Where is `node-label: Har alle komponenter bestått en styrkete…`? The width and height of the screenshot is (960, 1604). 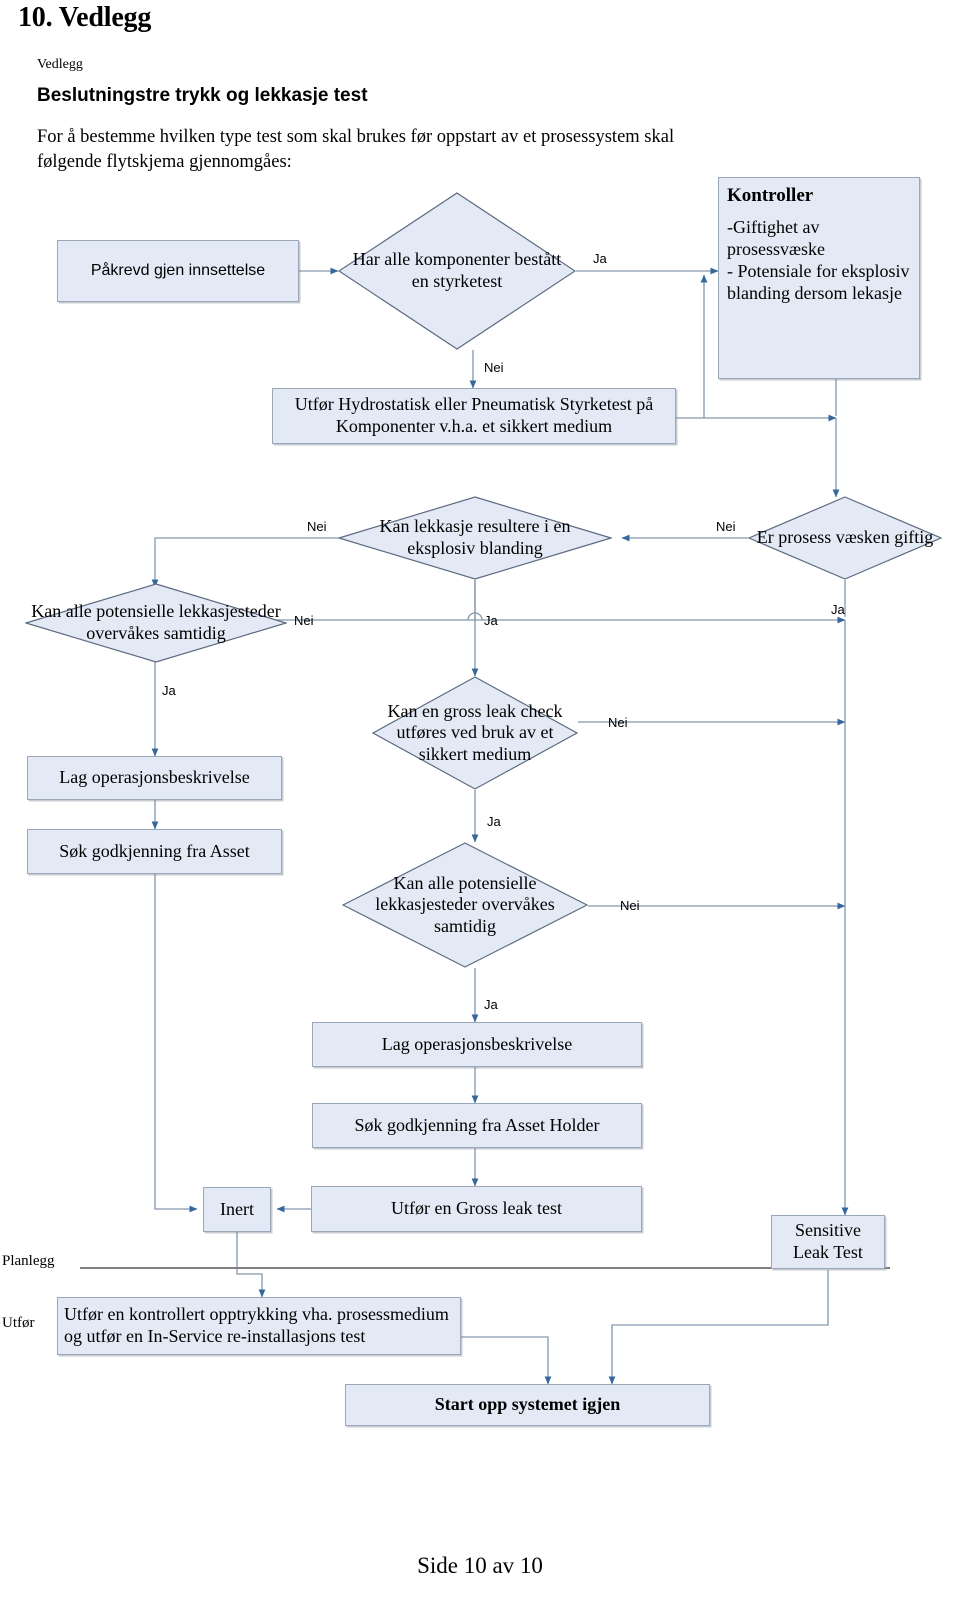
node-label: Har alle komponenter bestått en styrkete… is located at coordinates (457, 270).